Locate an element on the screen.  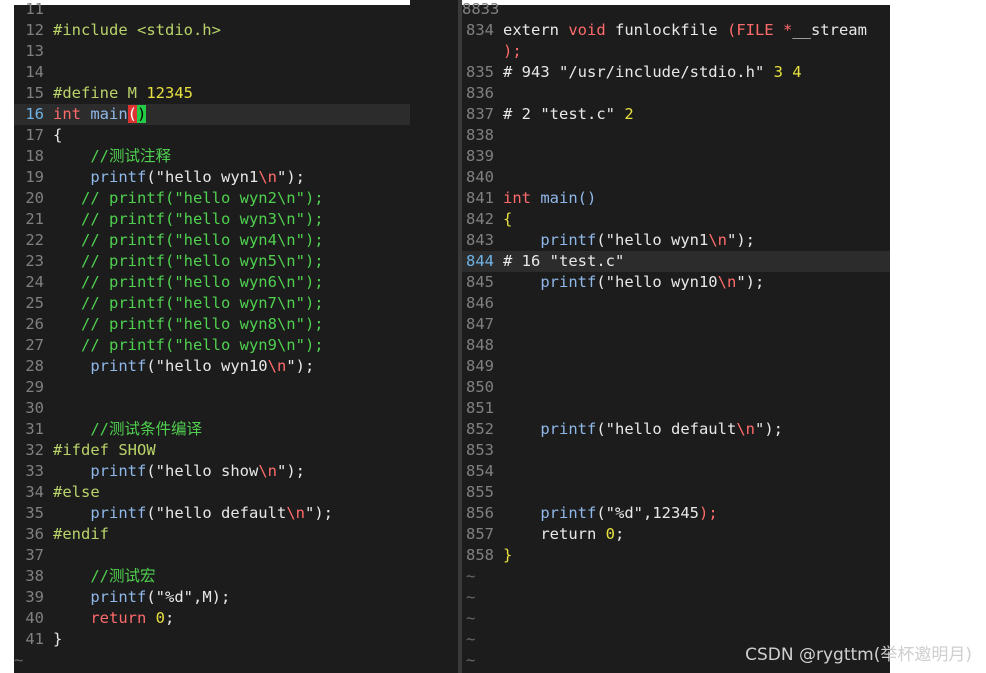
line-number: 843 is located at coordinates (480, 240).